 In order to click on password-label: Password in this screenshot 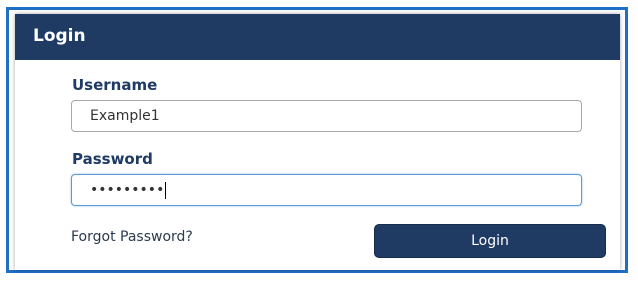, I will do `click(112, 159)`.